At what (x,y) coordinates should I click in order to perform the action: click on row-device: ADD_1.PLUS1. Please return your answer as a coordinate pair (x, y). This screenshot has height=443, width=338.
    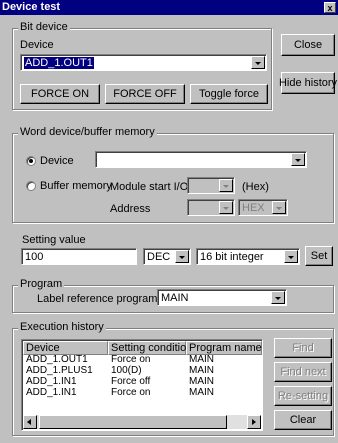
    Looking at the image, I should click on (59, 370).